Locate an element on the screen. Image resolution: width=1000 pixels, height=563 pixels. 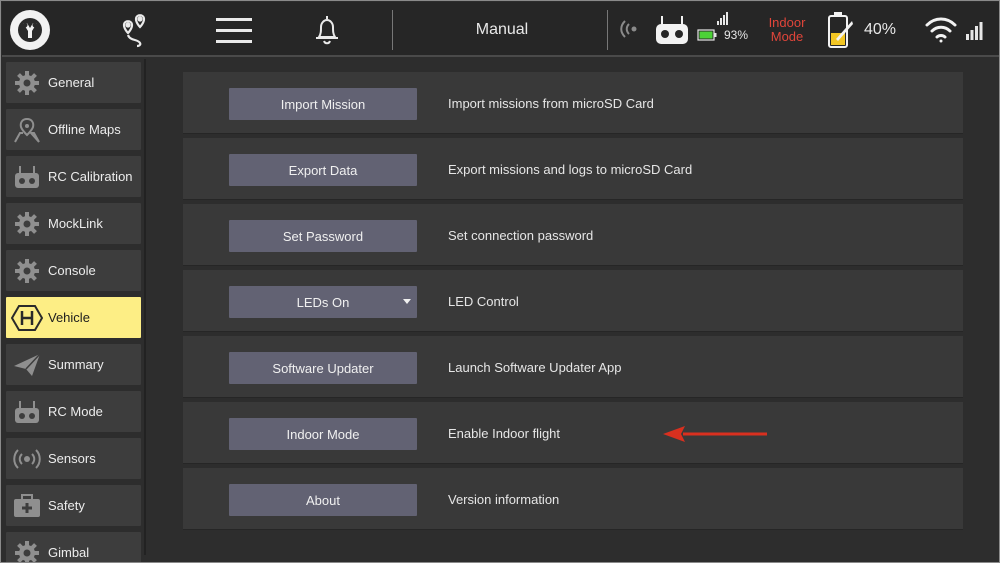
row-description: LED Control is located at coordinates (483, 301).